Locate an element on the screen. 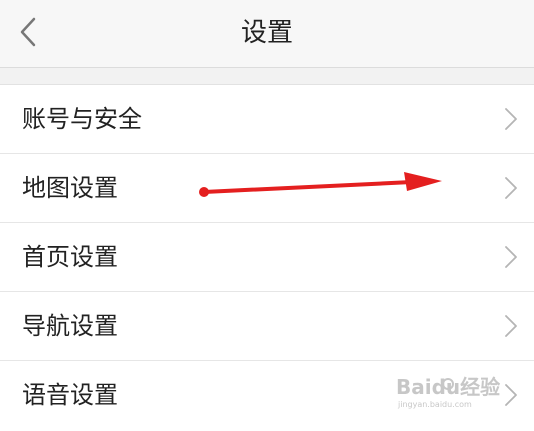  settings-item-label: 导航设置 is located at coordinates (70, 326).